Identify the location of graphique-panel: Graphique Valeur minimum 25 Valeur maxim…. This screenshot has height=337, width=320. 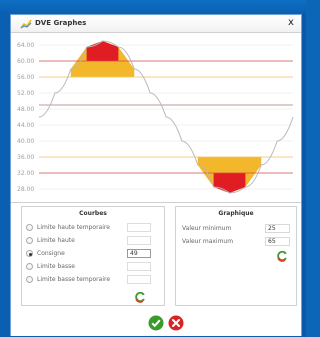
(236, 256).